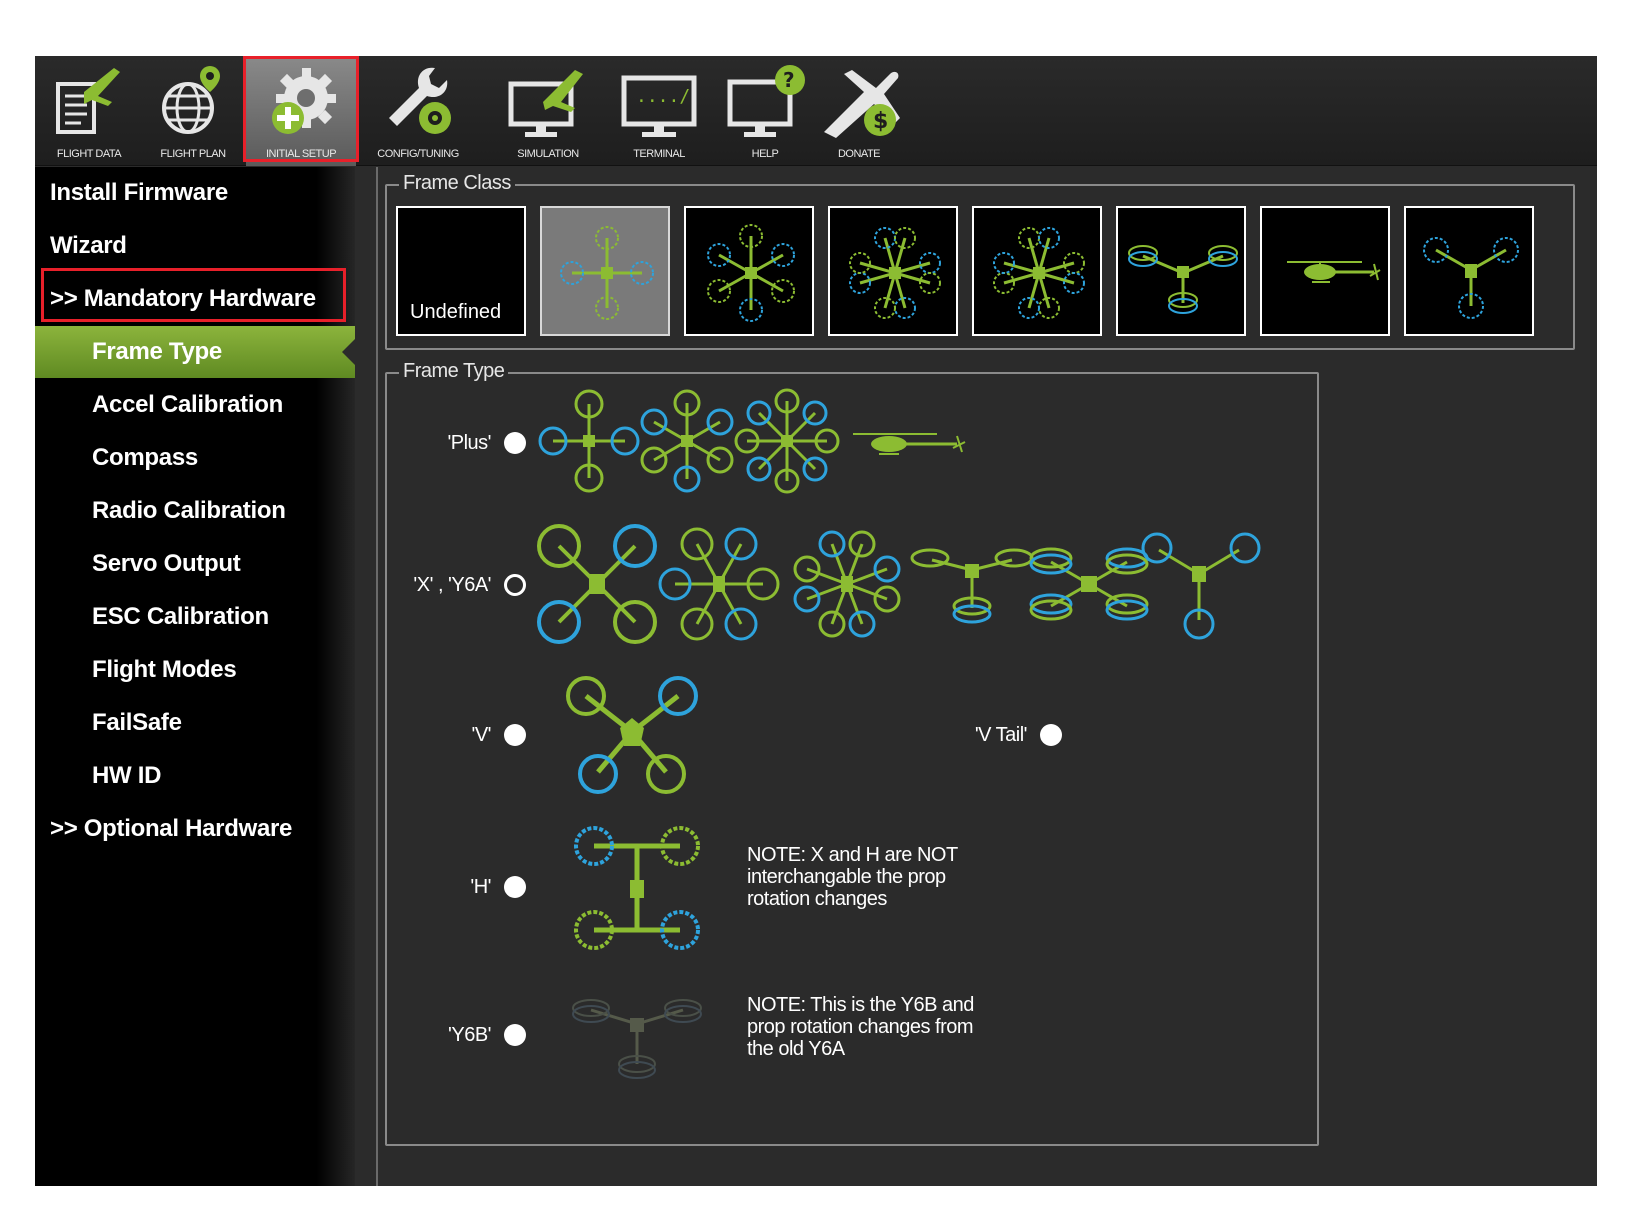  I want to click on v-radio, so click(515, 735).